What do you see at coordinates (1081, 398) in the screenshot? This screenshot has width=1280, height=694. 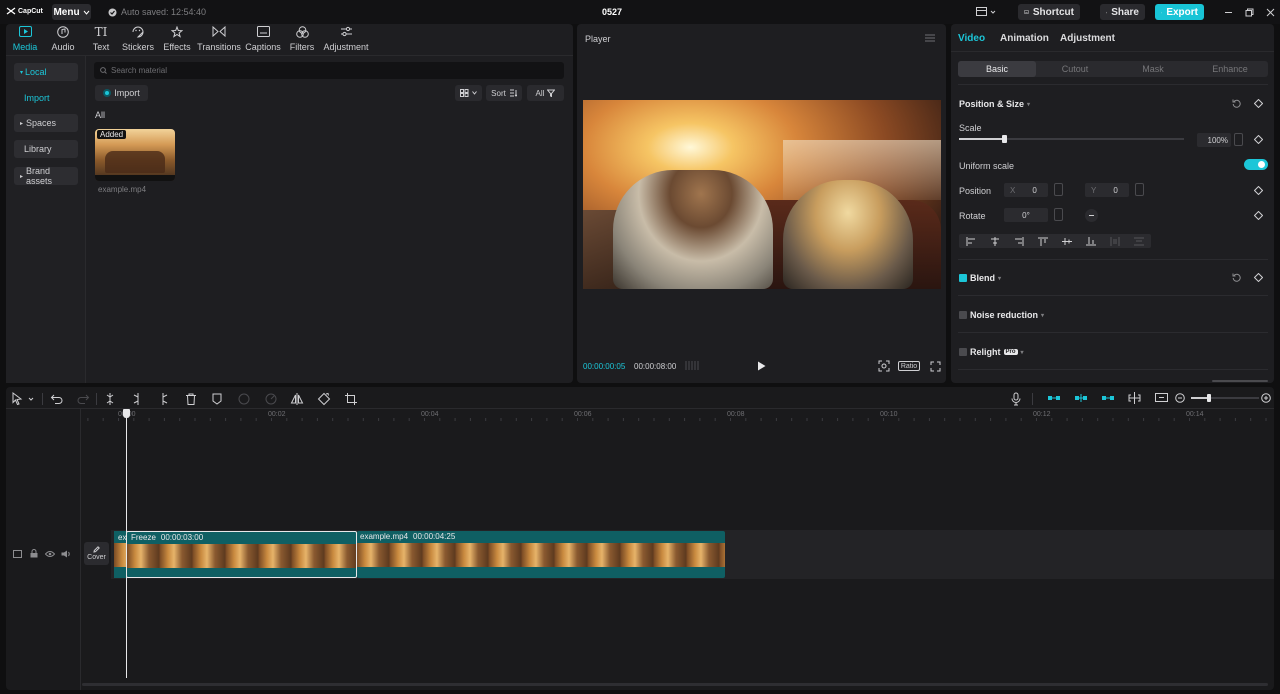 I see `auto-snap-icon` at bounding box center [1081, 398].